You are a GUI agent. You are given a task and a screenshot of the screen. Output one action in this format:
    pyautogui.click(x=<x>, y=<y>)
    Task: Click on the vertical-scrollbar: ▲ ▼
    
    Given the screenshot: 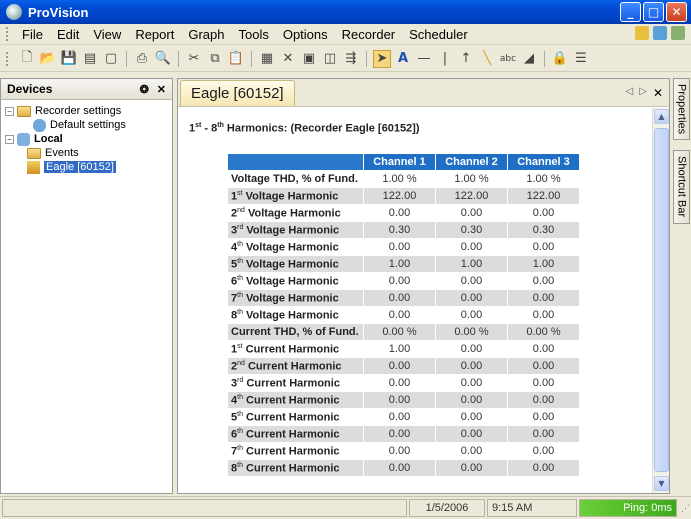 What is the action you would take?
    pyautogui.click(x=660, y=300)
    